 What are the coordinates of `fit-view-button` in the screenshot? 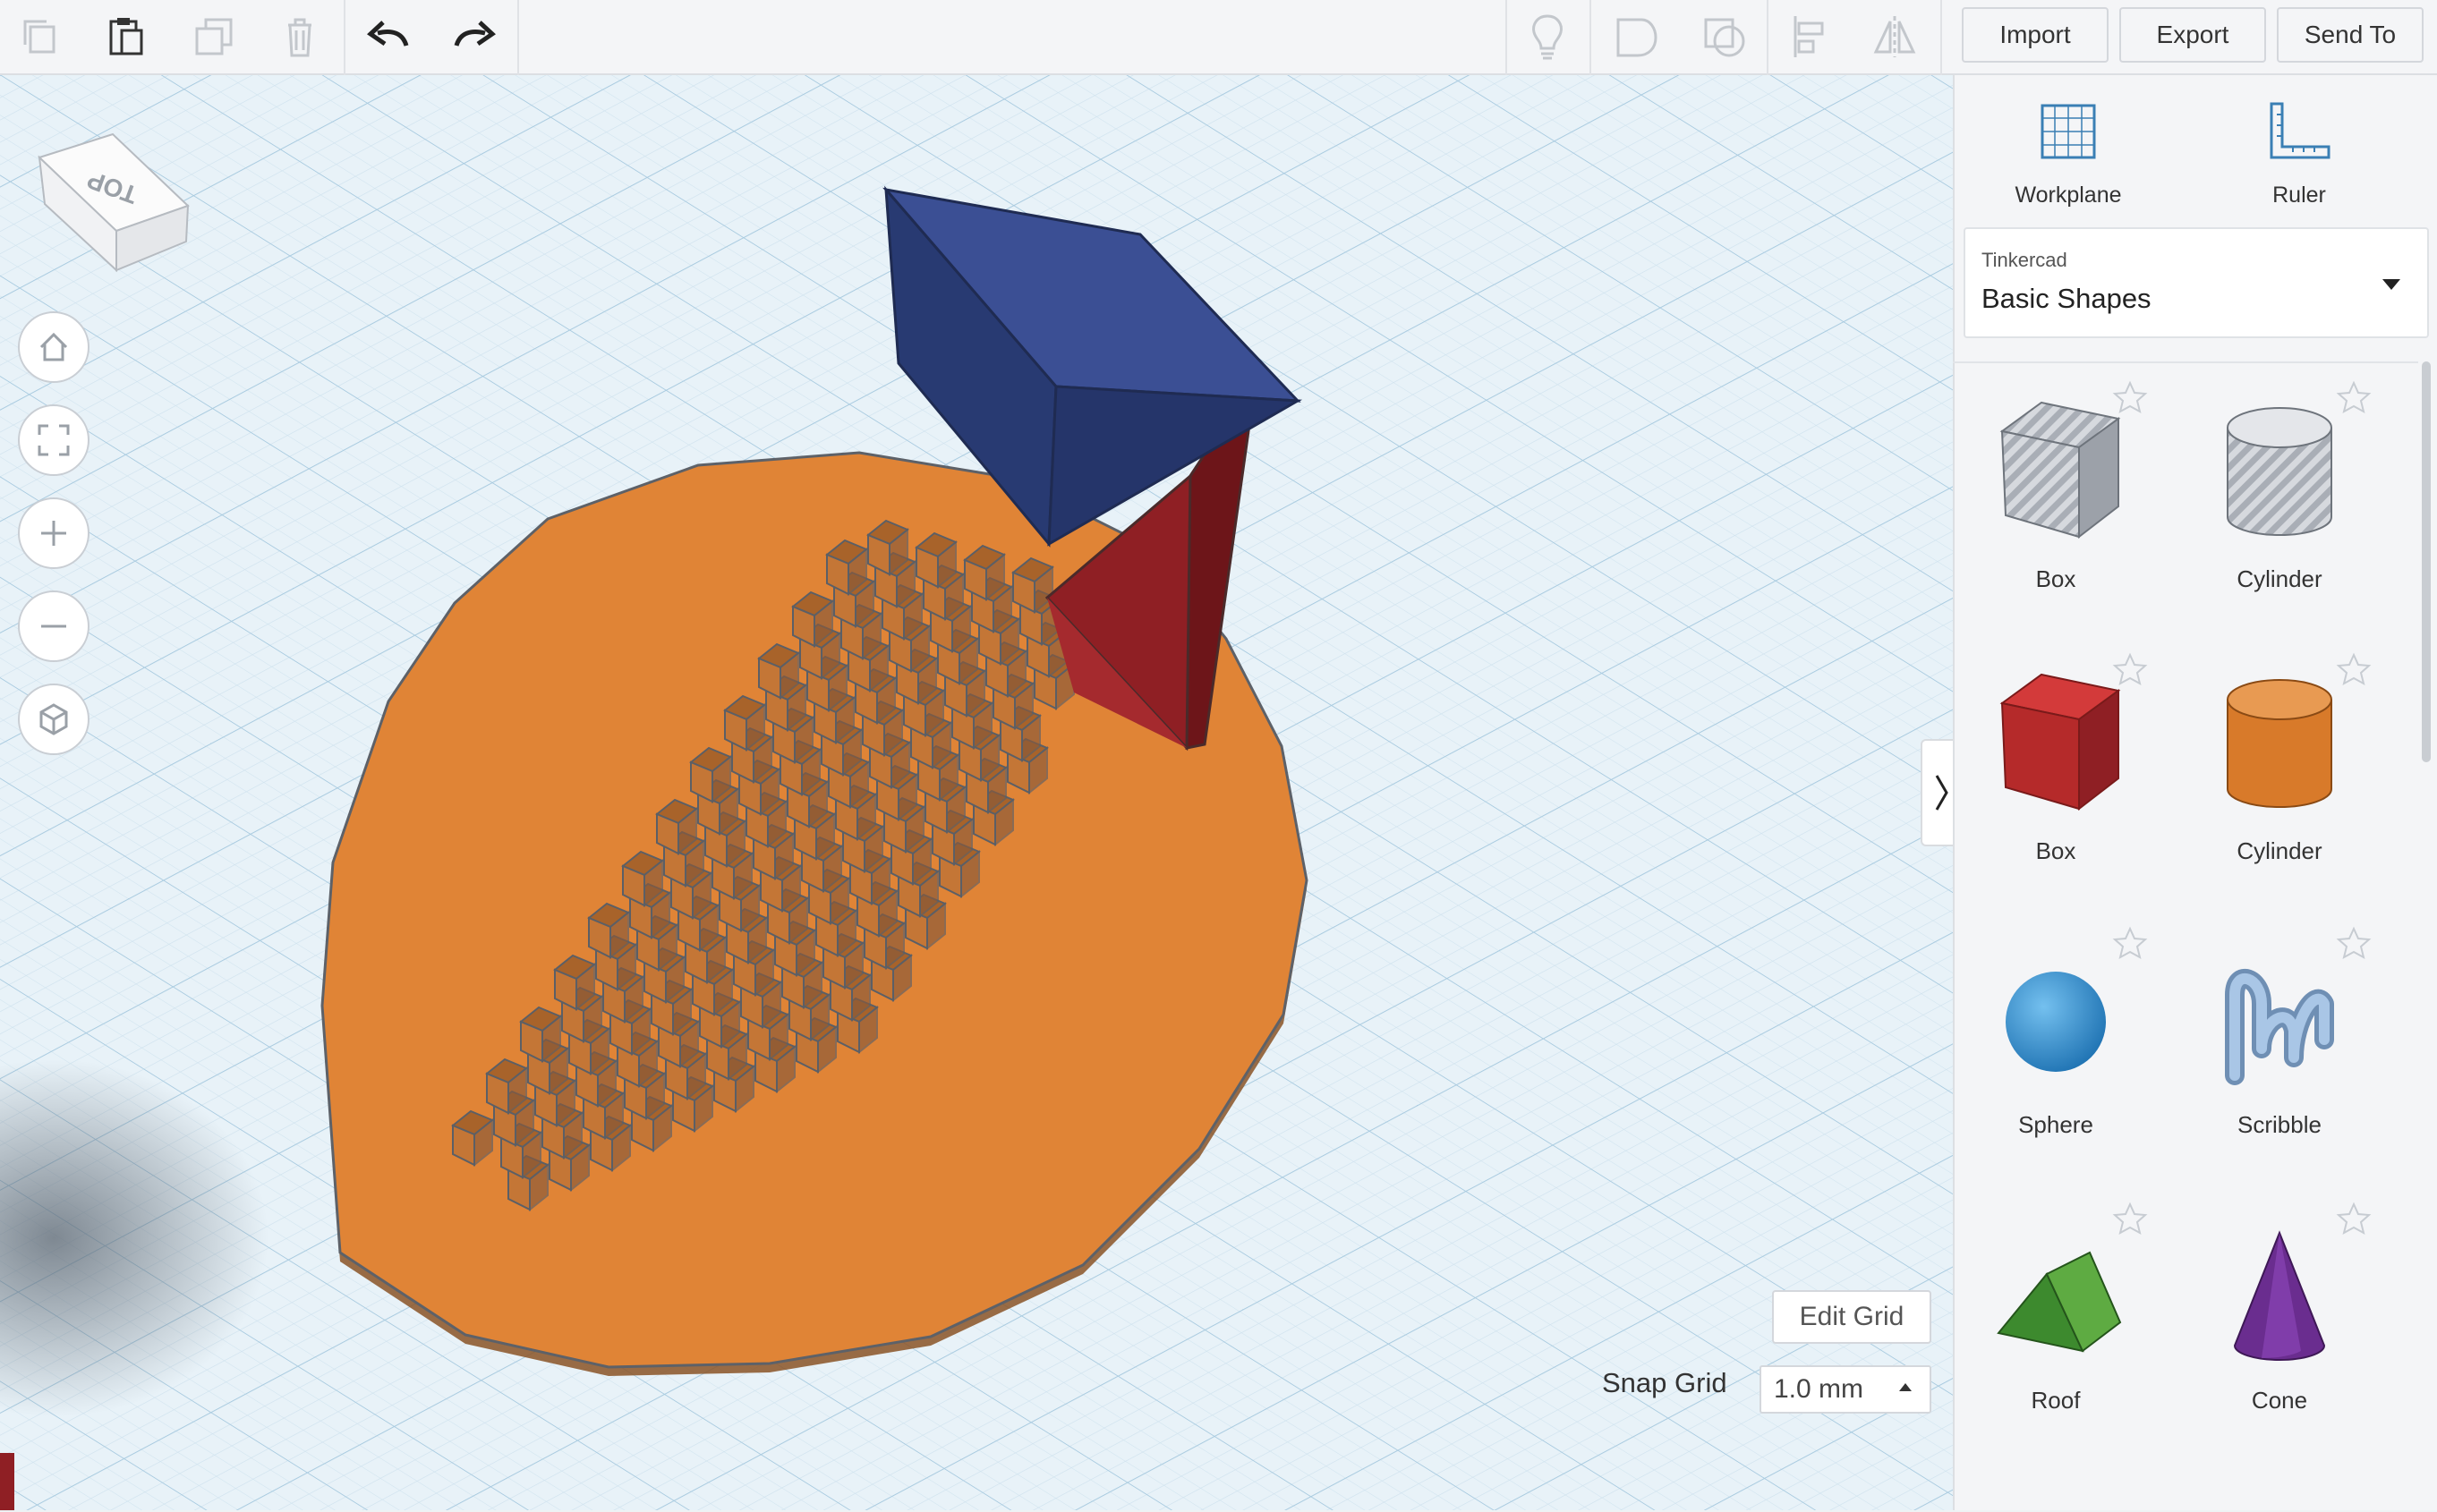 It's located at (53, 440).